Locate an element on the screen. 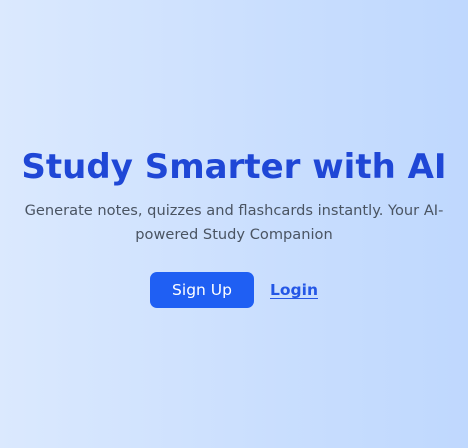 Image resolution: width=468 pixels, height=448 pixels. login-link: Login is located at coordinates (294, 290).